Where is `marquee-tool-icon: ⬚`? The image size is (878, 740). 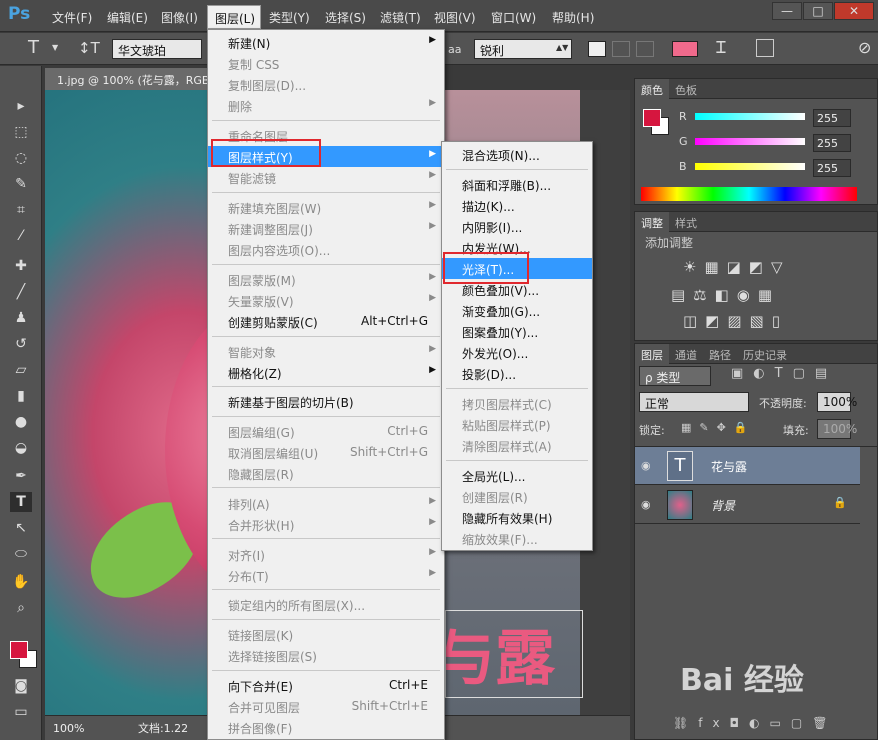
marquee-tool-icon: ⬚ is located at coordinates (21, 132).